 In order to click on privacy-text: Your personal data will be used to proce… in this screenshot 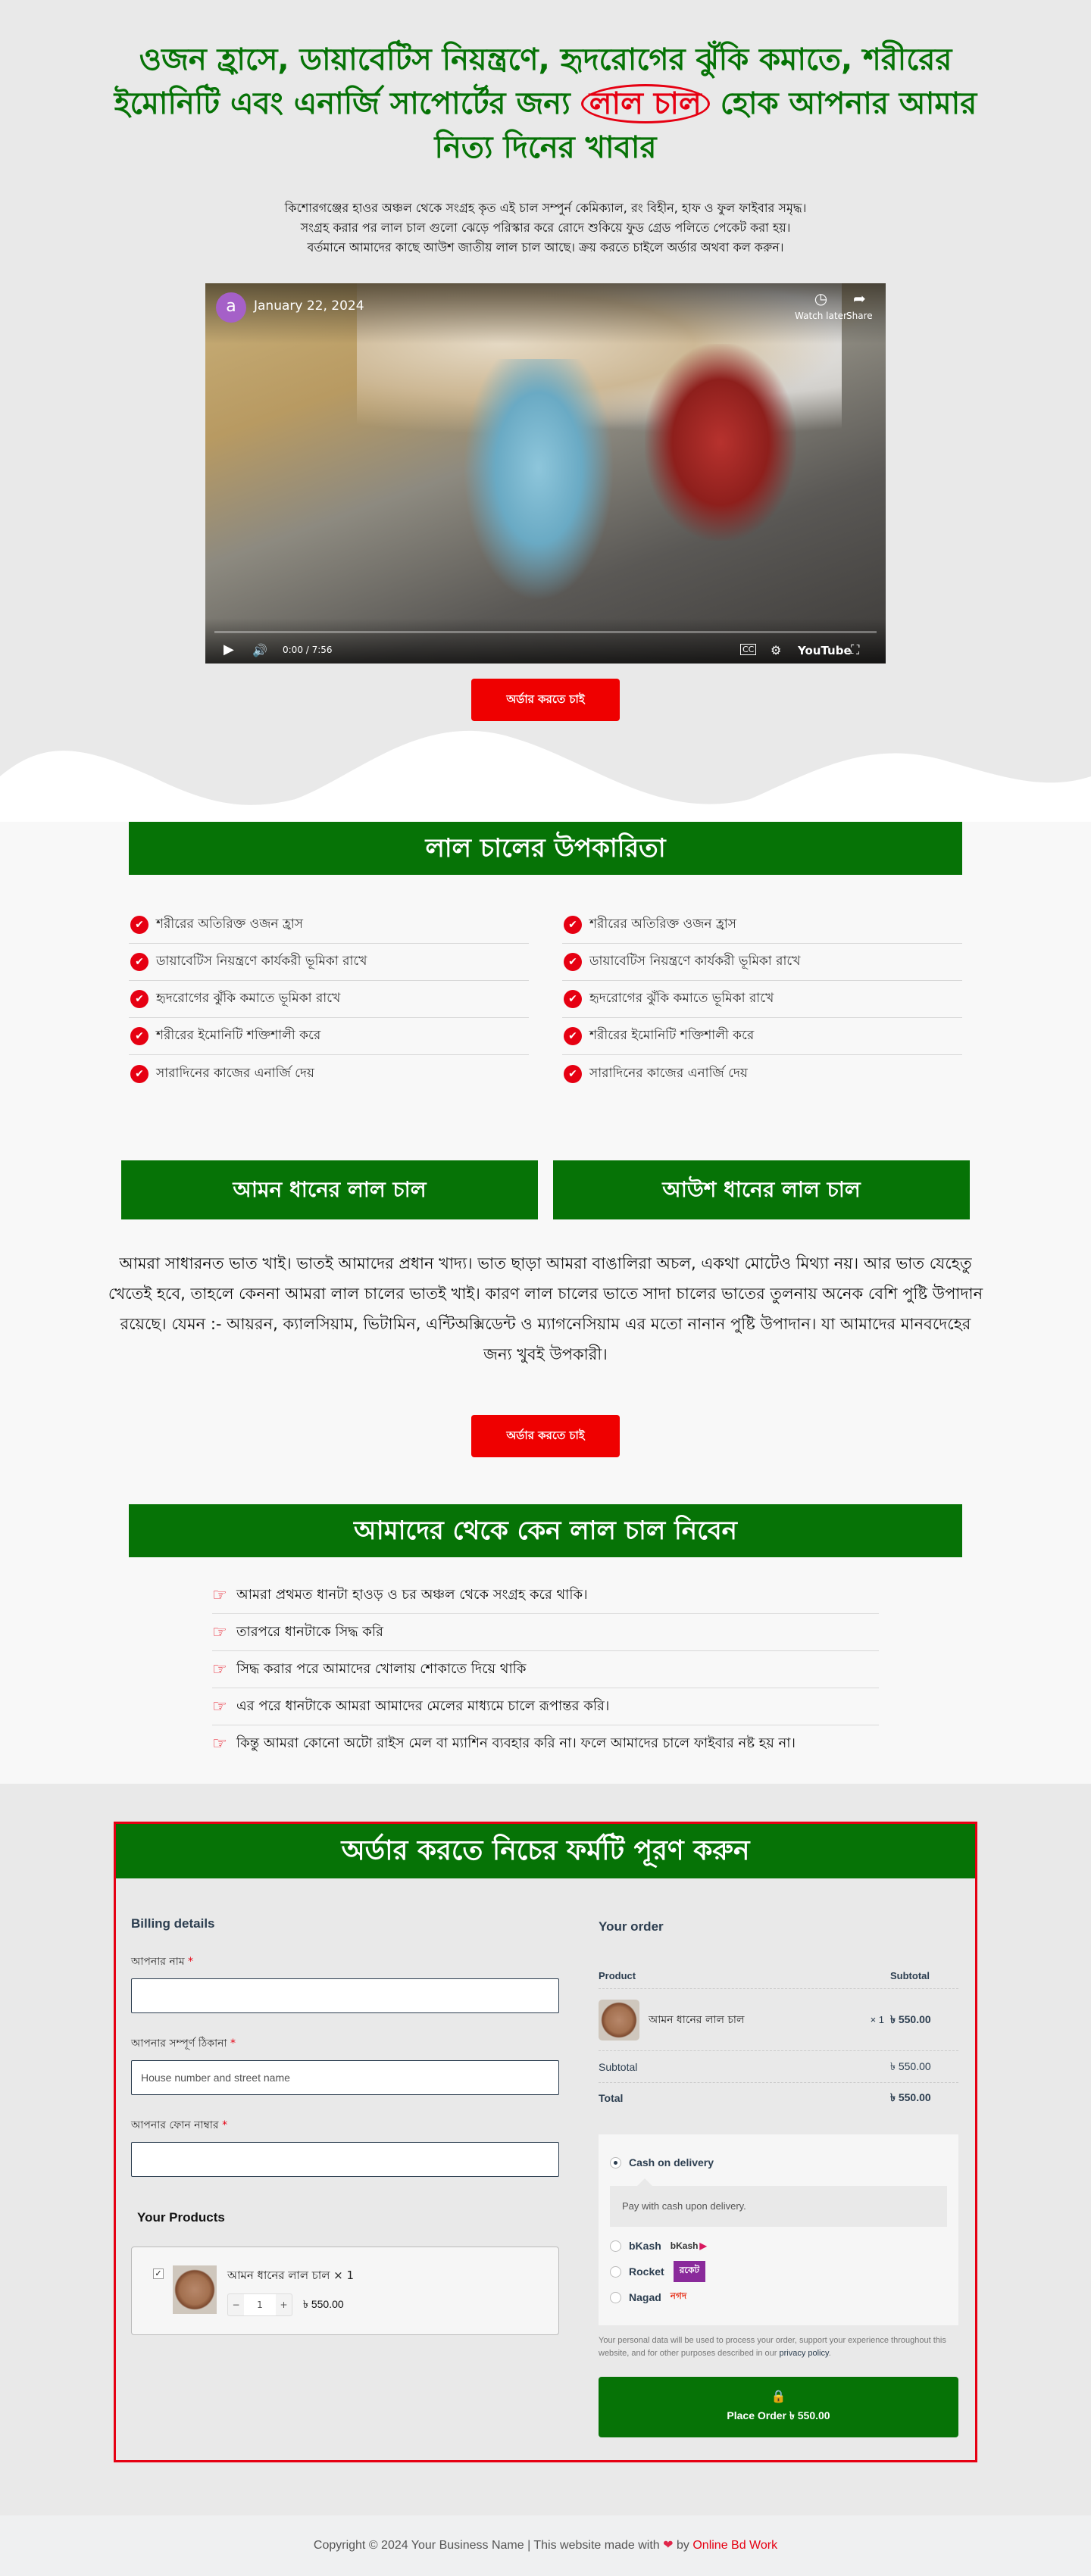, I will do `click(773, 2347)`.